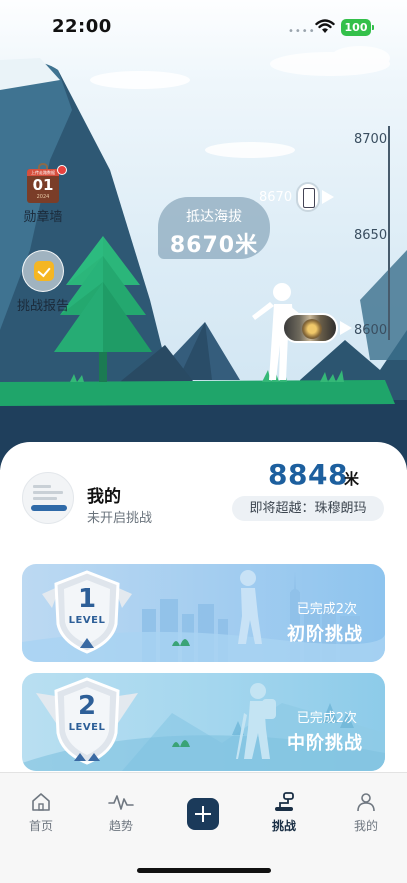 The width and height of the screenshot is (407, 883). What do you see at coordinates (214, 245) in the screenshot?
I see `altitude-bubble-value: 8670米` at bounding box center [214, 245].